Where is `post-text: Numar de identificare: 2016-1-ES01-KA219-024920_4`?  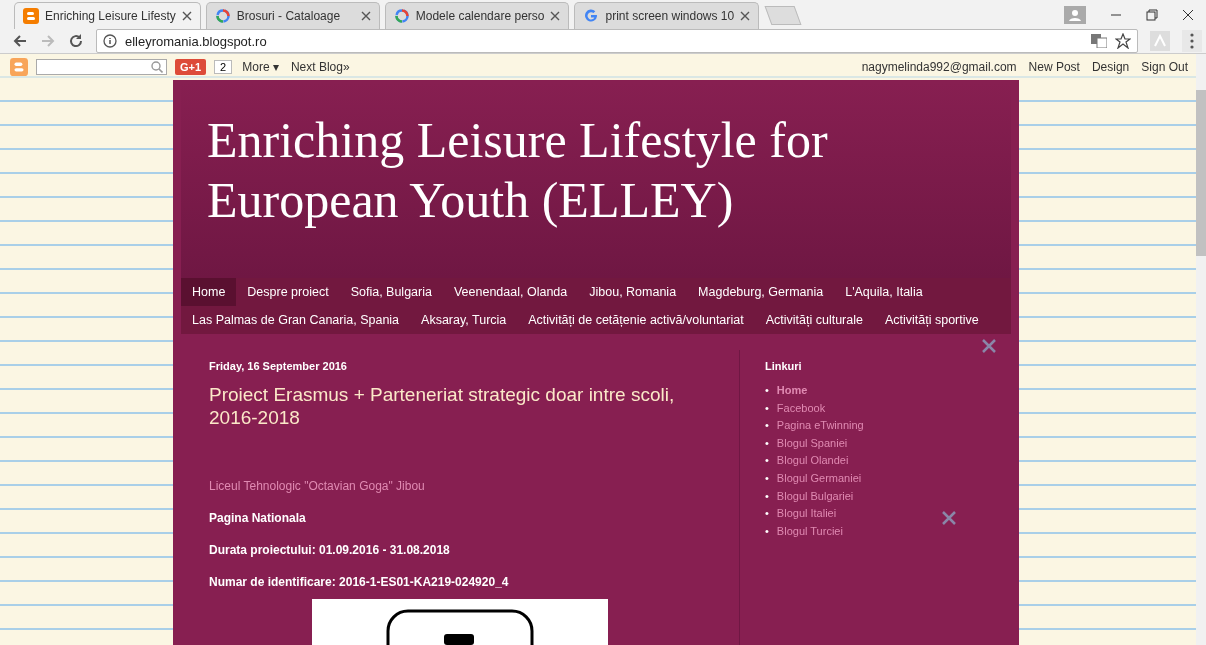
post-text: Numar de identificare: 2016-1-ES01-KA219-024920_4 is located at coordinates (359, 582).